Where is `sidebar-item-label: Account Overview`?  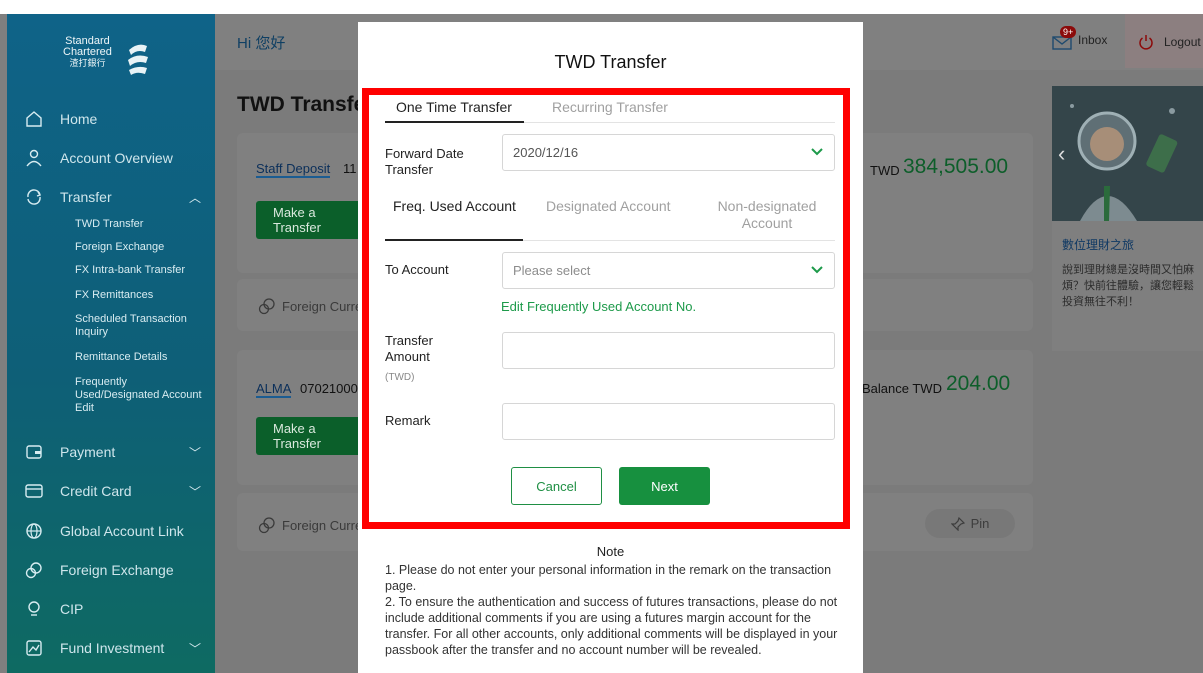 sidebar-item-label: Account Overview is located at coordinates (116, 158).